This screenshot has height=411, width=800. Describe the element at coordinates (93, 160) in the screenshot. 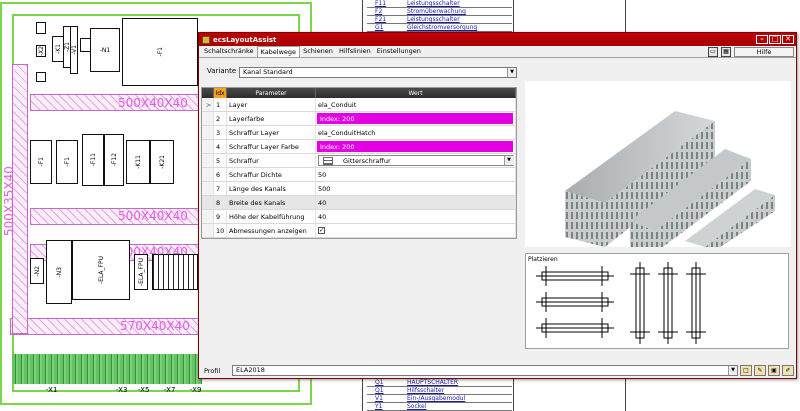

I see `cabinet-component: -F11` at that location.